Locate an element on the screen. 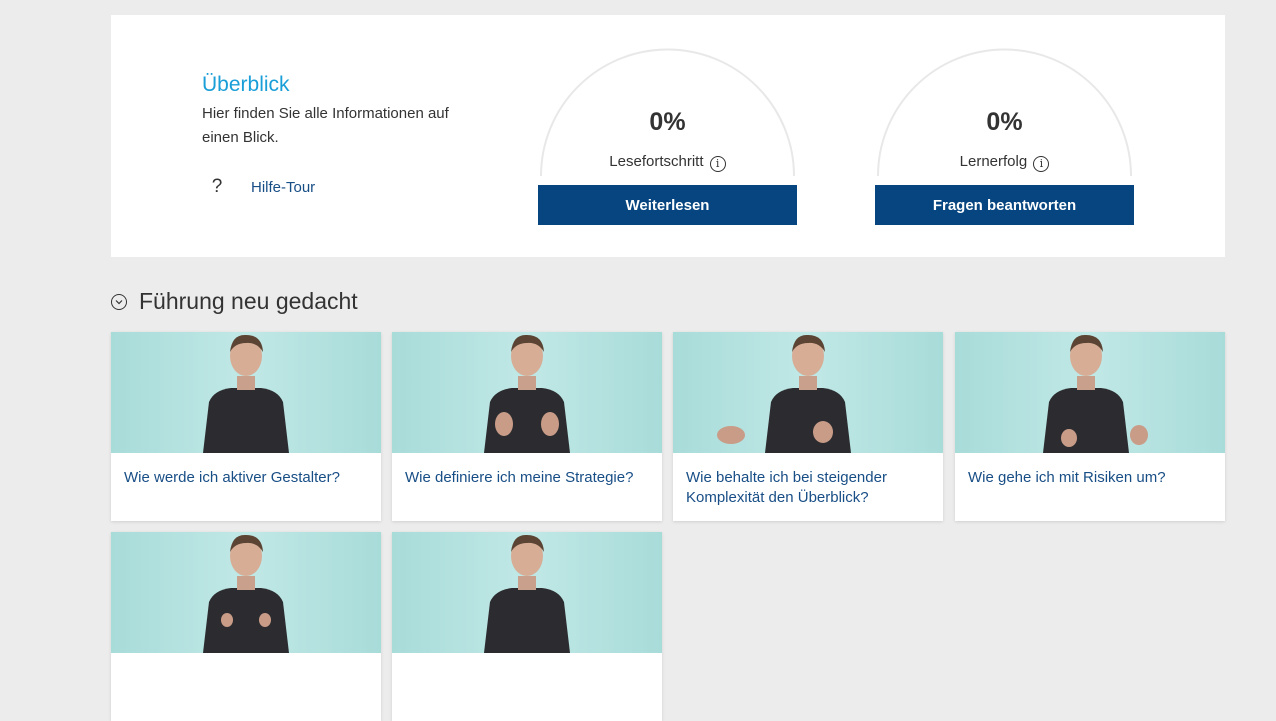 This screenshot has width=1276, height=721. reading-progress-gauge: 0% Lesefortschritt i Weiterlesen is located at coordinates (667, 136).